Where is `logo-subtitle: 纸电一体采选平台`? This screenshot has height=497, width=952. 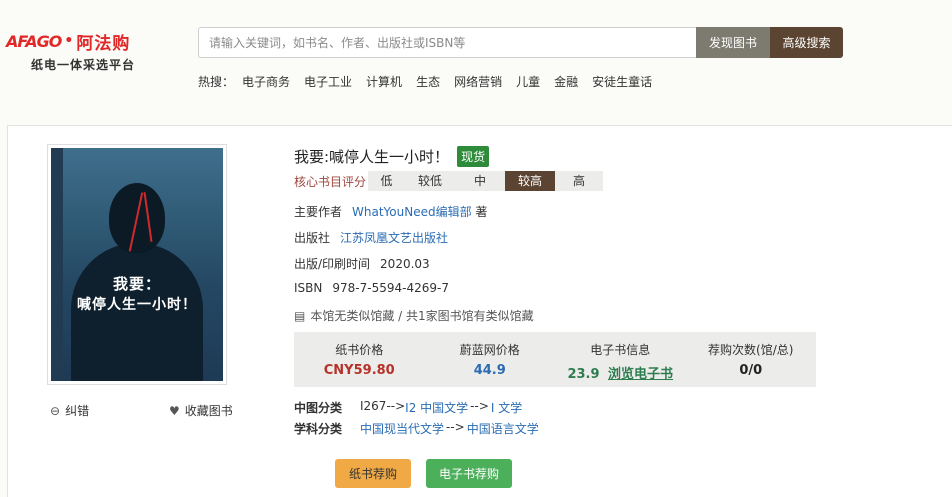 logo-subtitle: 纸电一体采选平台 is located at coordinates (83, 65).